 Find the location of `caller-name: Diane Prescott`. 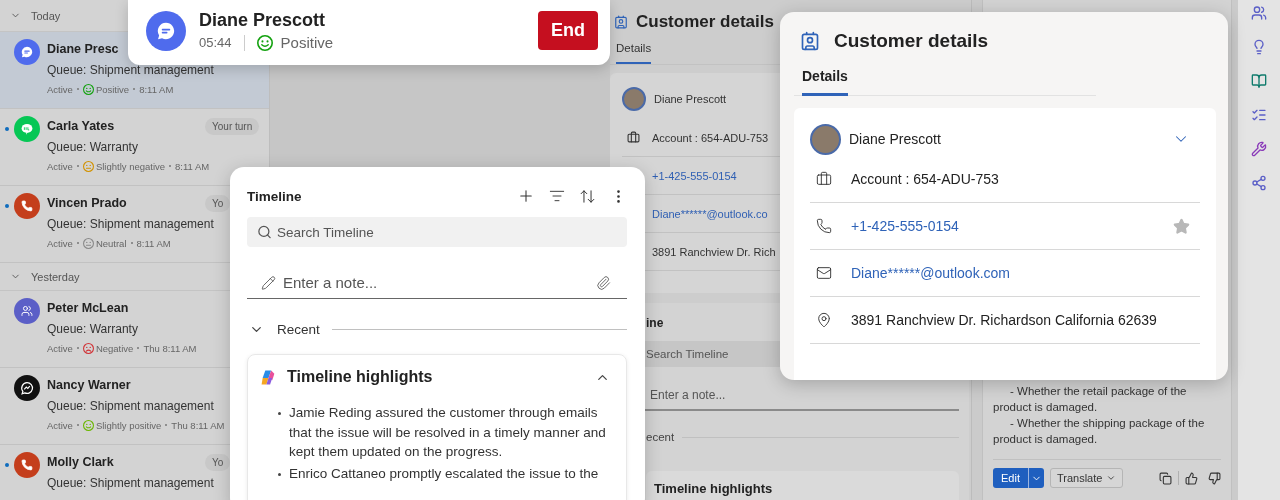

caller-name: Diane Prescott is located at coordinates (263, 20).